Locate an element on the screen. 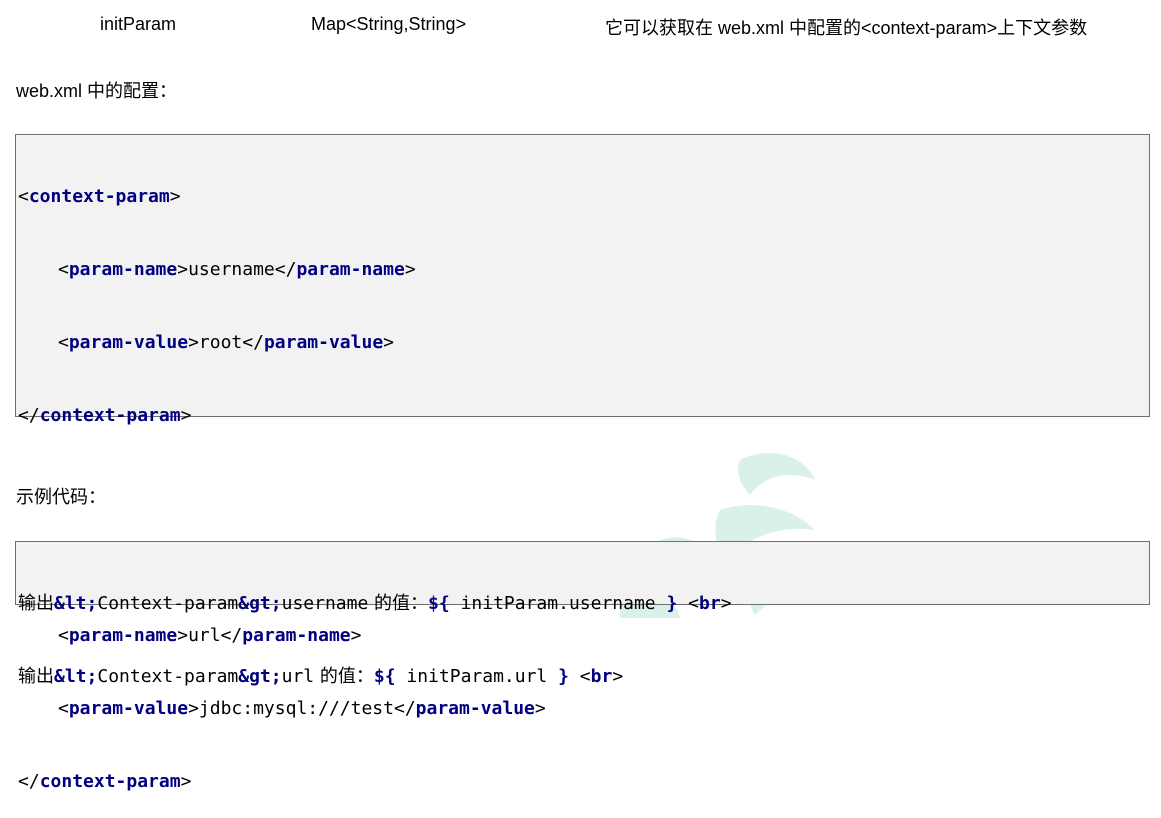 The width and height of the screenshot is (1161, 818). param-name-cell: initParam is located at coordinates (138, 24).